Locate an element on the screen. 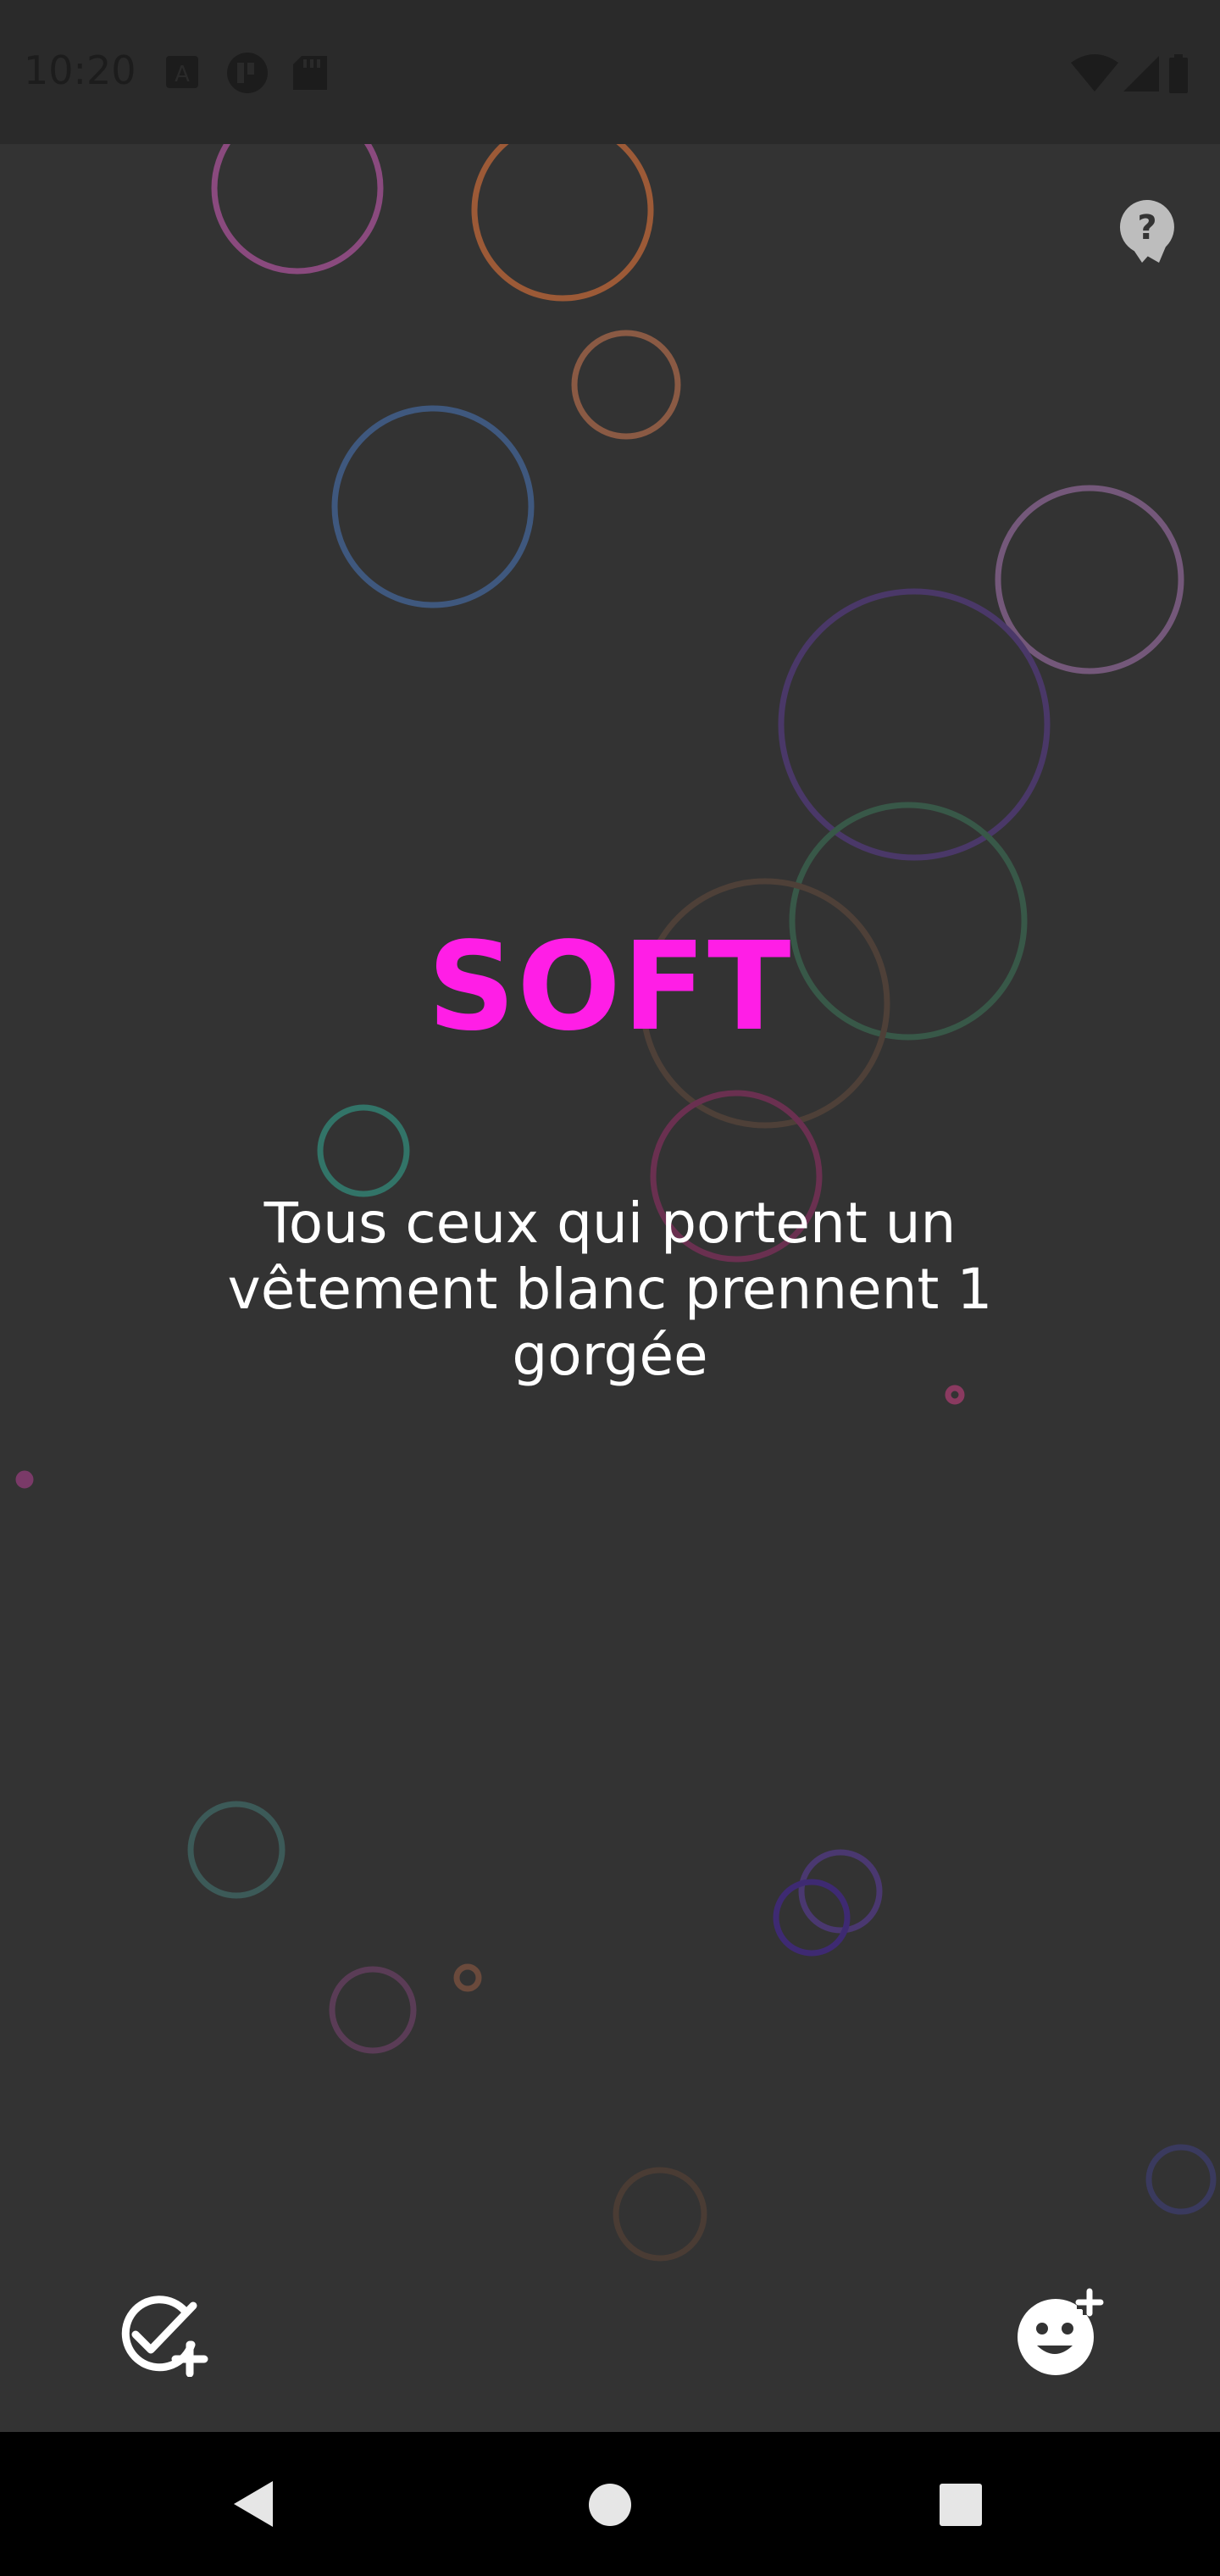  status-left-icons: A is located at coordinates (259, 75).